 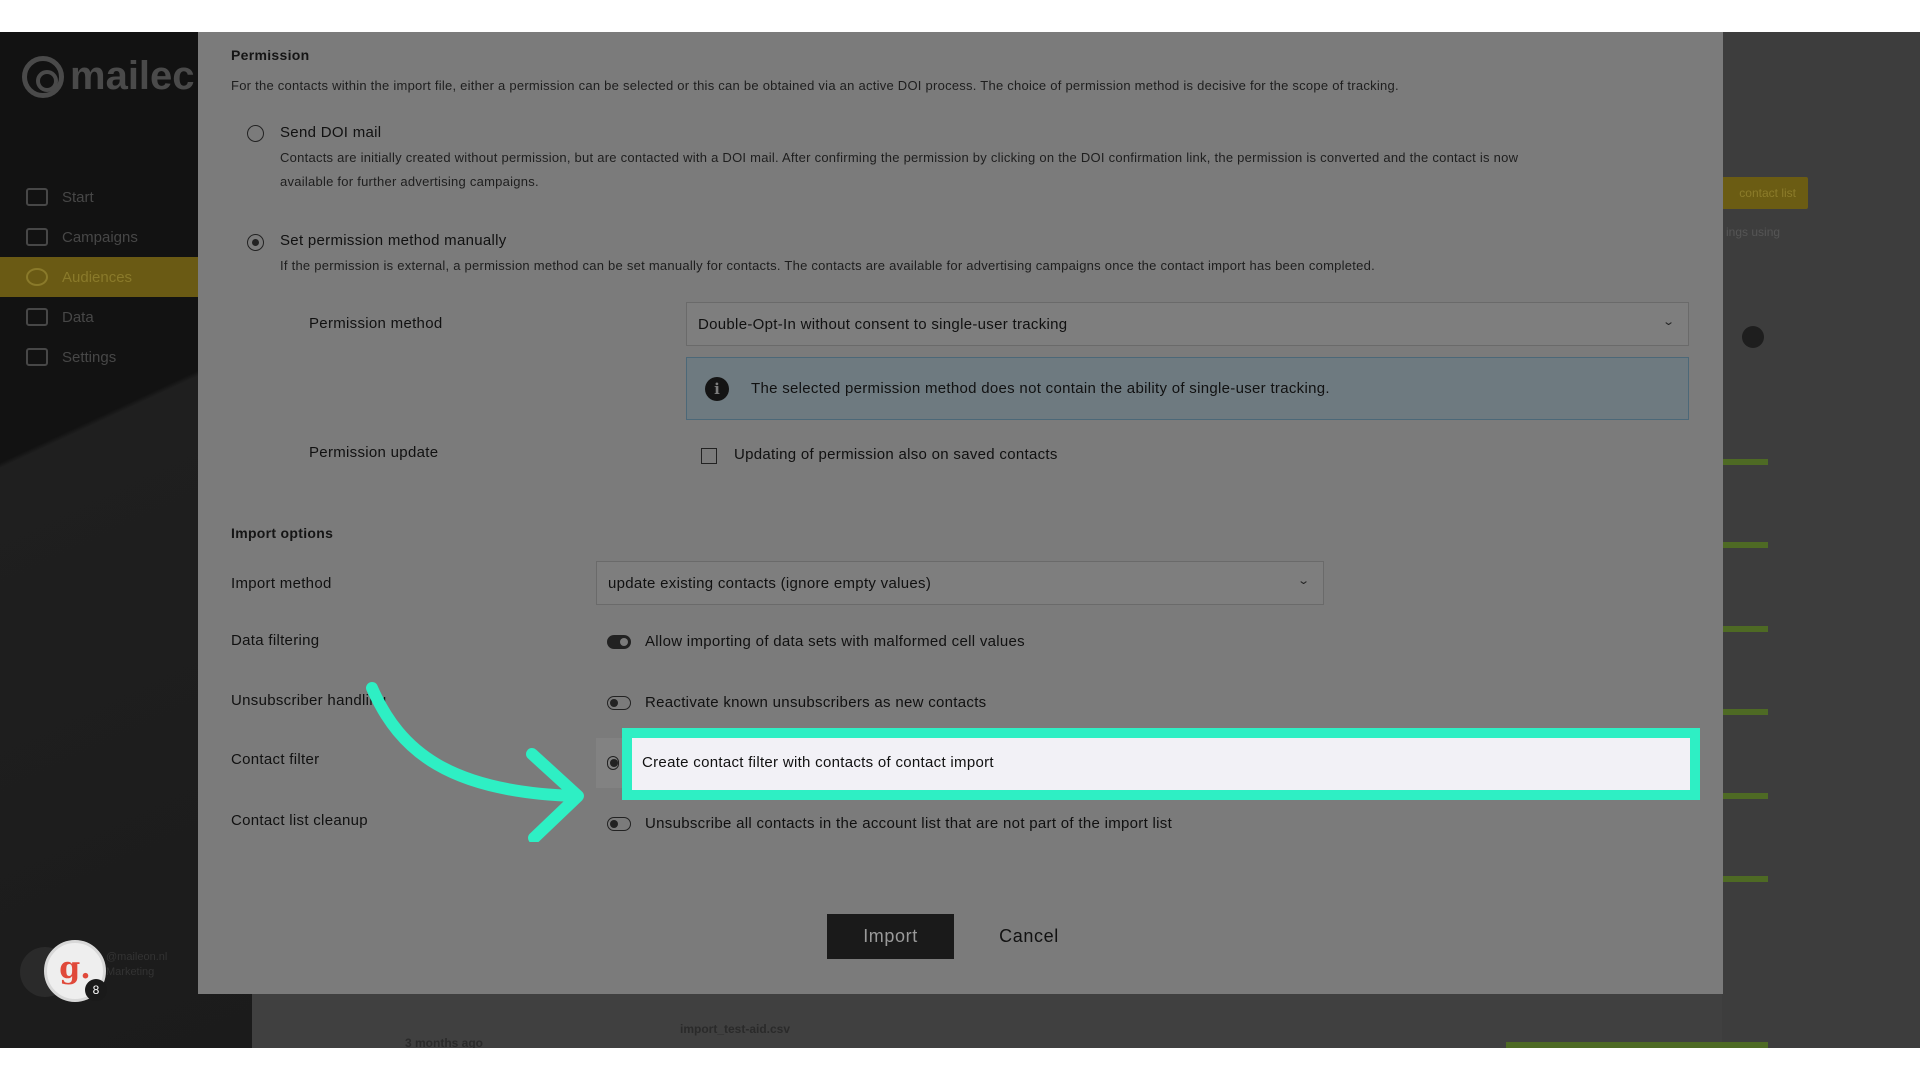 What do you see at coordinates (1753, 232) in the screenshot?
I see `background-right-text: ings using` at bounding box center [1753, 232].